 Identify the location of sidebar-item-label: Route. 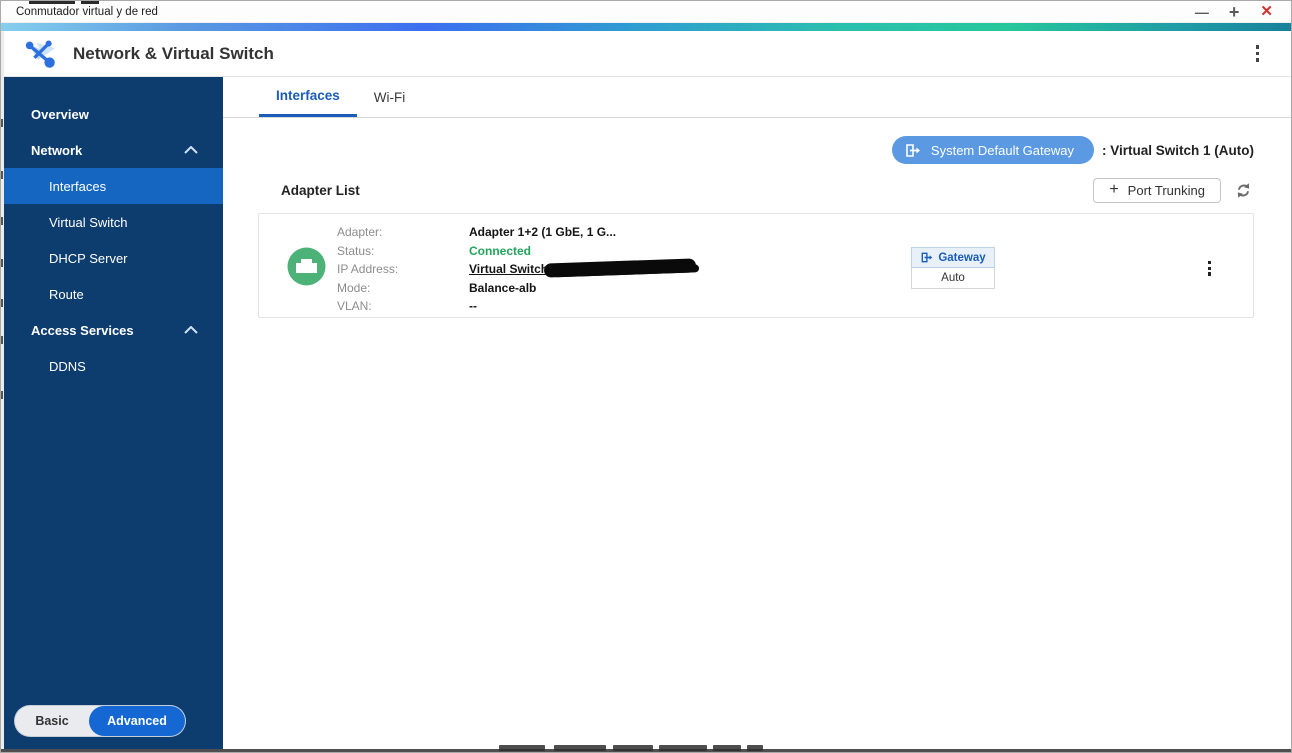
(66, 294).